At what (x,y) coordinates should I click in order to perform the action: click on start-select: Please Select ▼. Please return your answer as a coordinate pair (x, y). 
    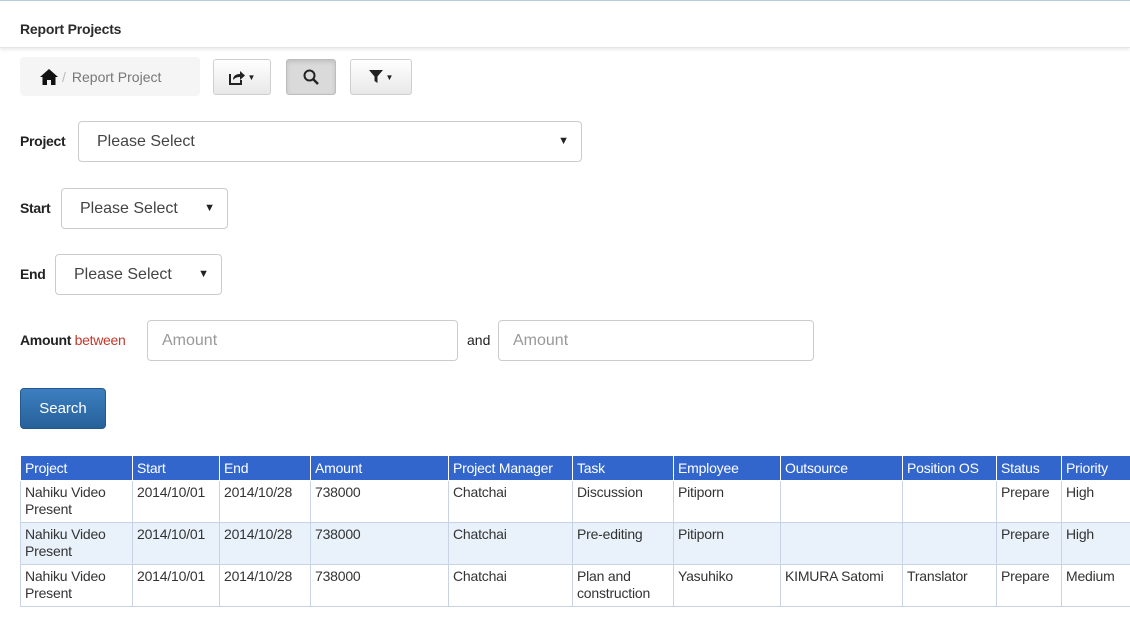
    Looking at the image, I should click on (144, 208).